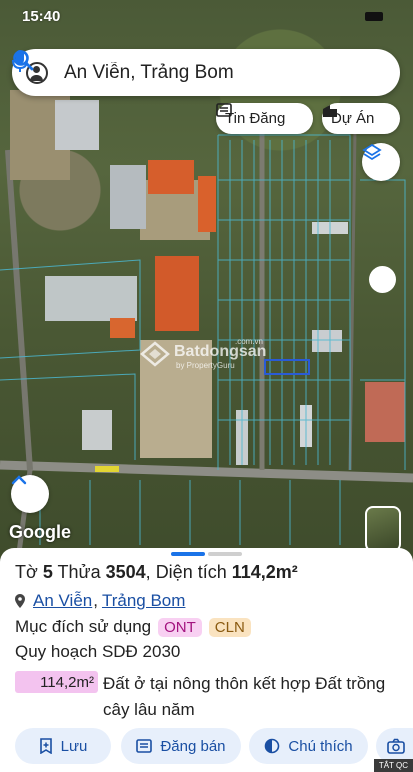 The height and width of the screenshot is (772, 413). I want to click on layers-icon, so click(372, 152).